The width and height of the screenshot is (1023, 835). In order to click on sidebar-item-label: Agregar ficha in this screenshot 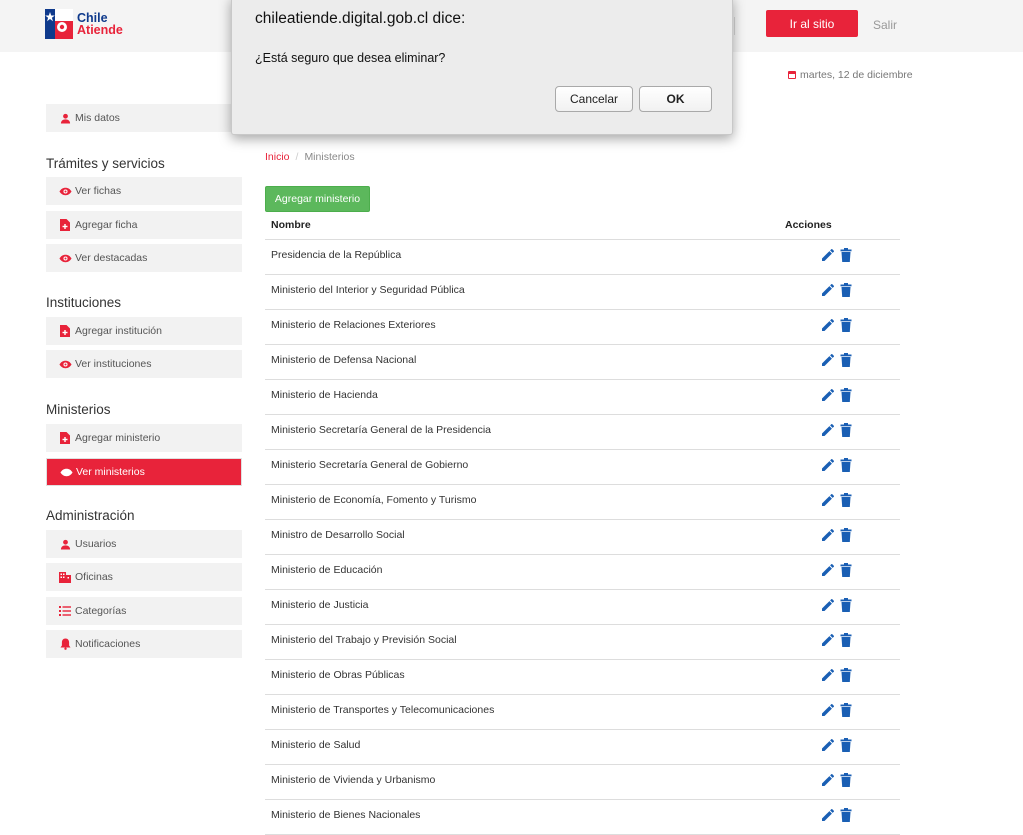, I will do `click(106, 225)`.